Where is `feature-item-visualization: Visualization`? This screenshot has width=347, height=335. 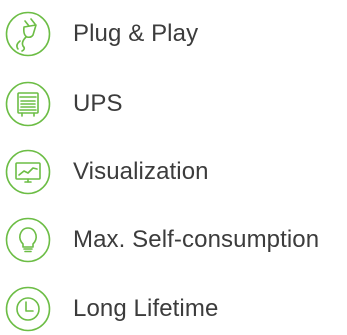
feature-item-visualization: Visualization is located at coordinates (176, 172).